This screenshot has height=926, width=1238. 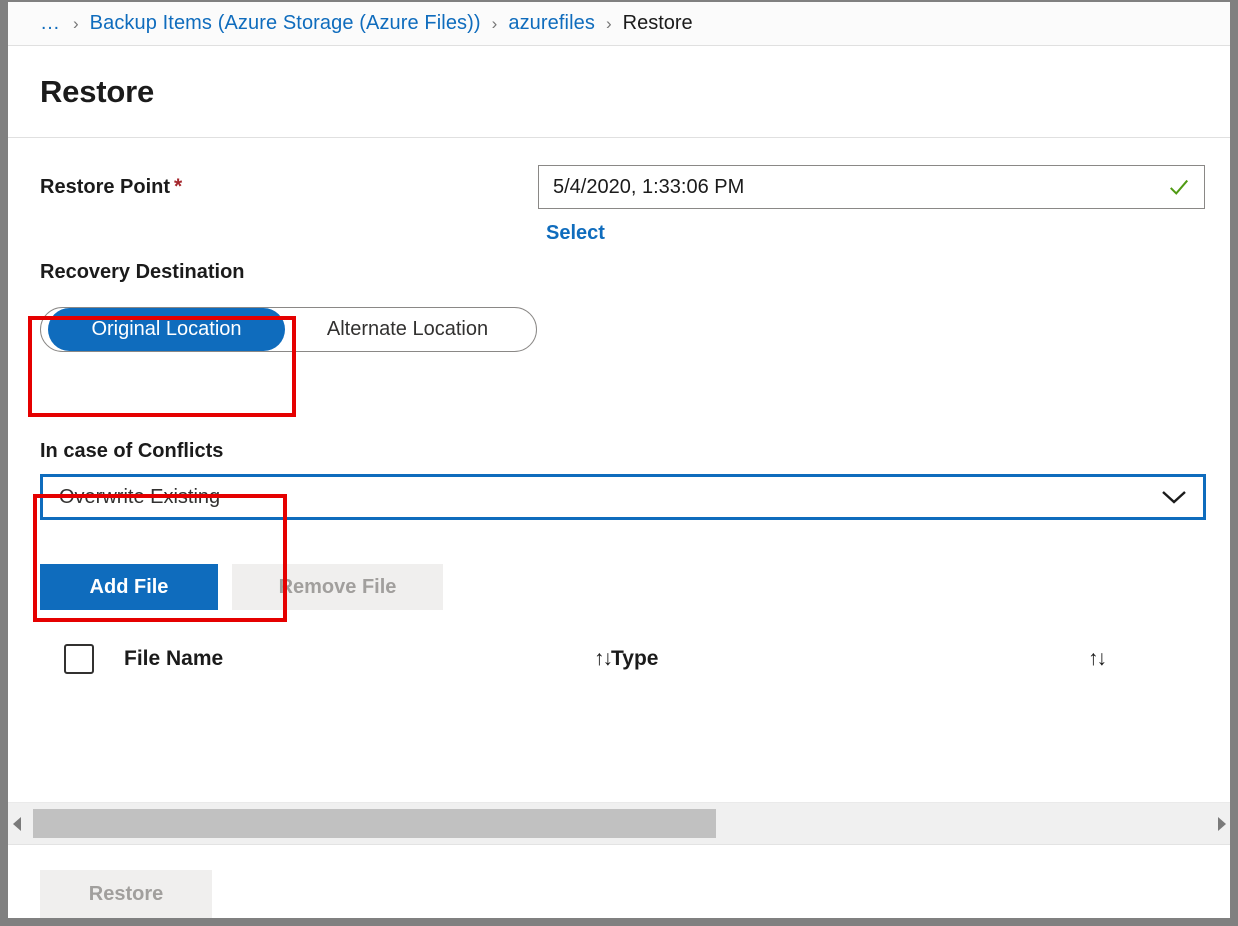 What do you see at coordinates (871, 187) in the screenshot?
I see `restore-point-input: 5/4/2020, 1:33:06 PM` at bounding box center [871, 187].